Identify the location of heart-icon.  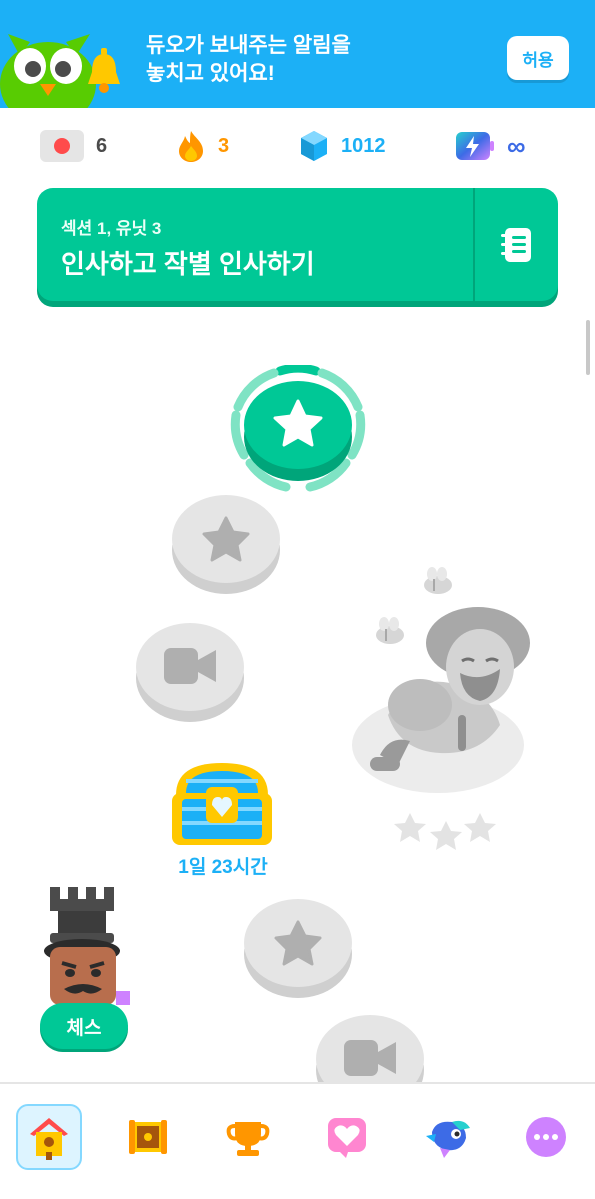
(347, 1138).